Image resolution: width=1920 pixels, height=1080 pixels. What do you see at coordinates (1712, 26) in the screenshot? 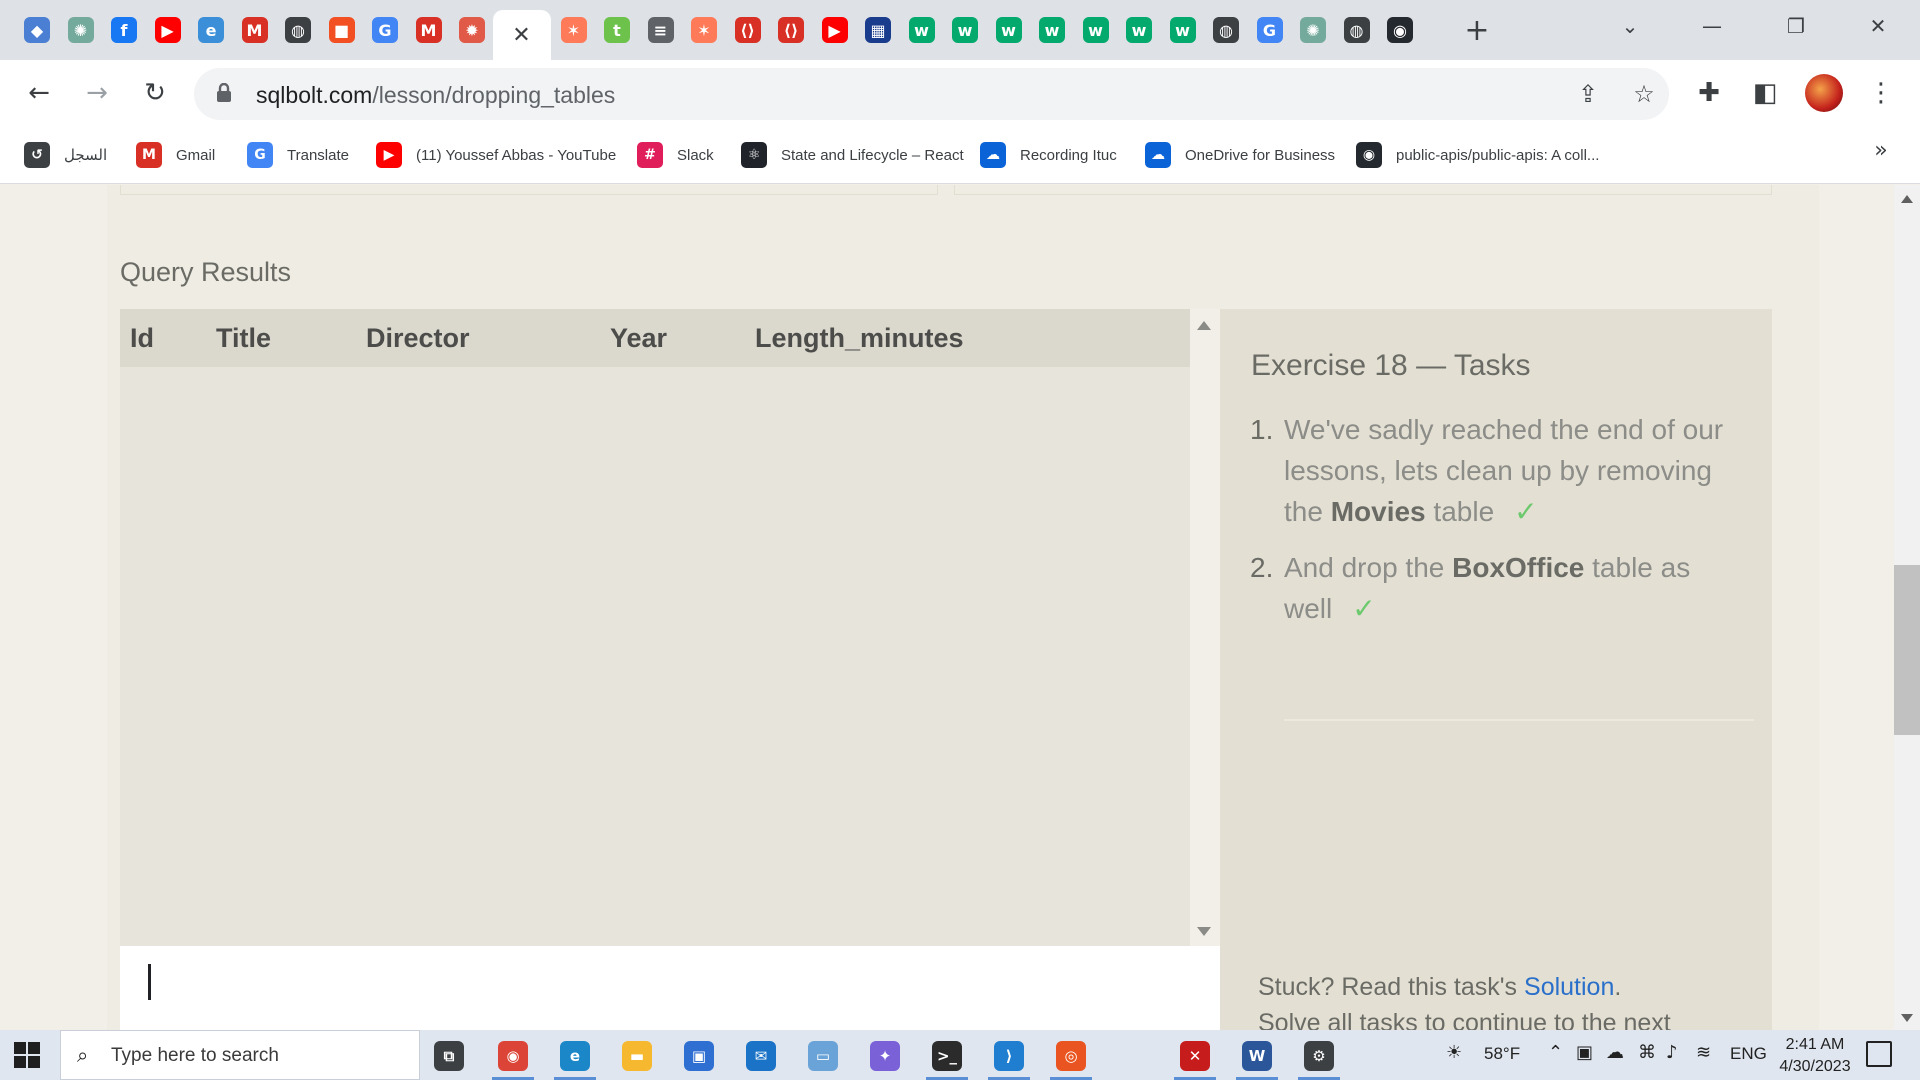
I see `minimize-button: —` at bounding box center [1712, 26].